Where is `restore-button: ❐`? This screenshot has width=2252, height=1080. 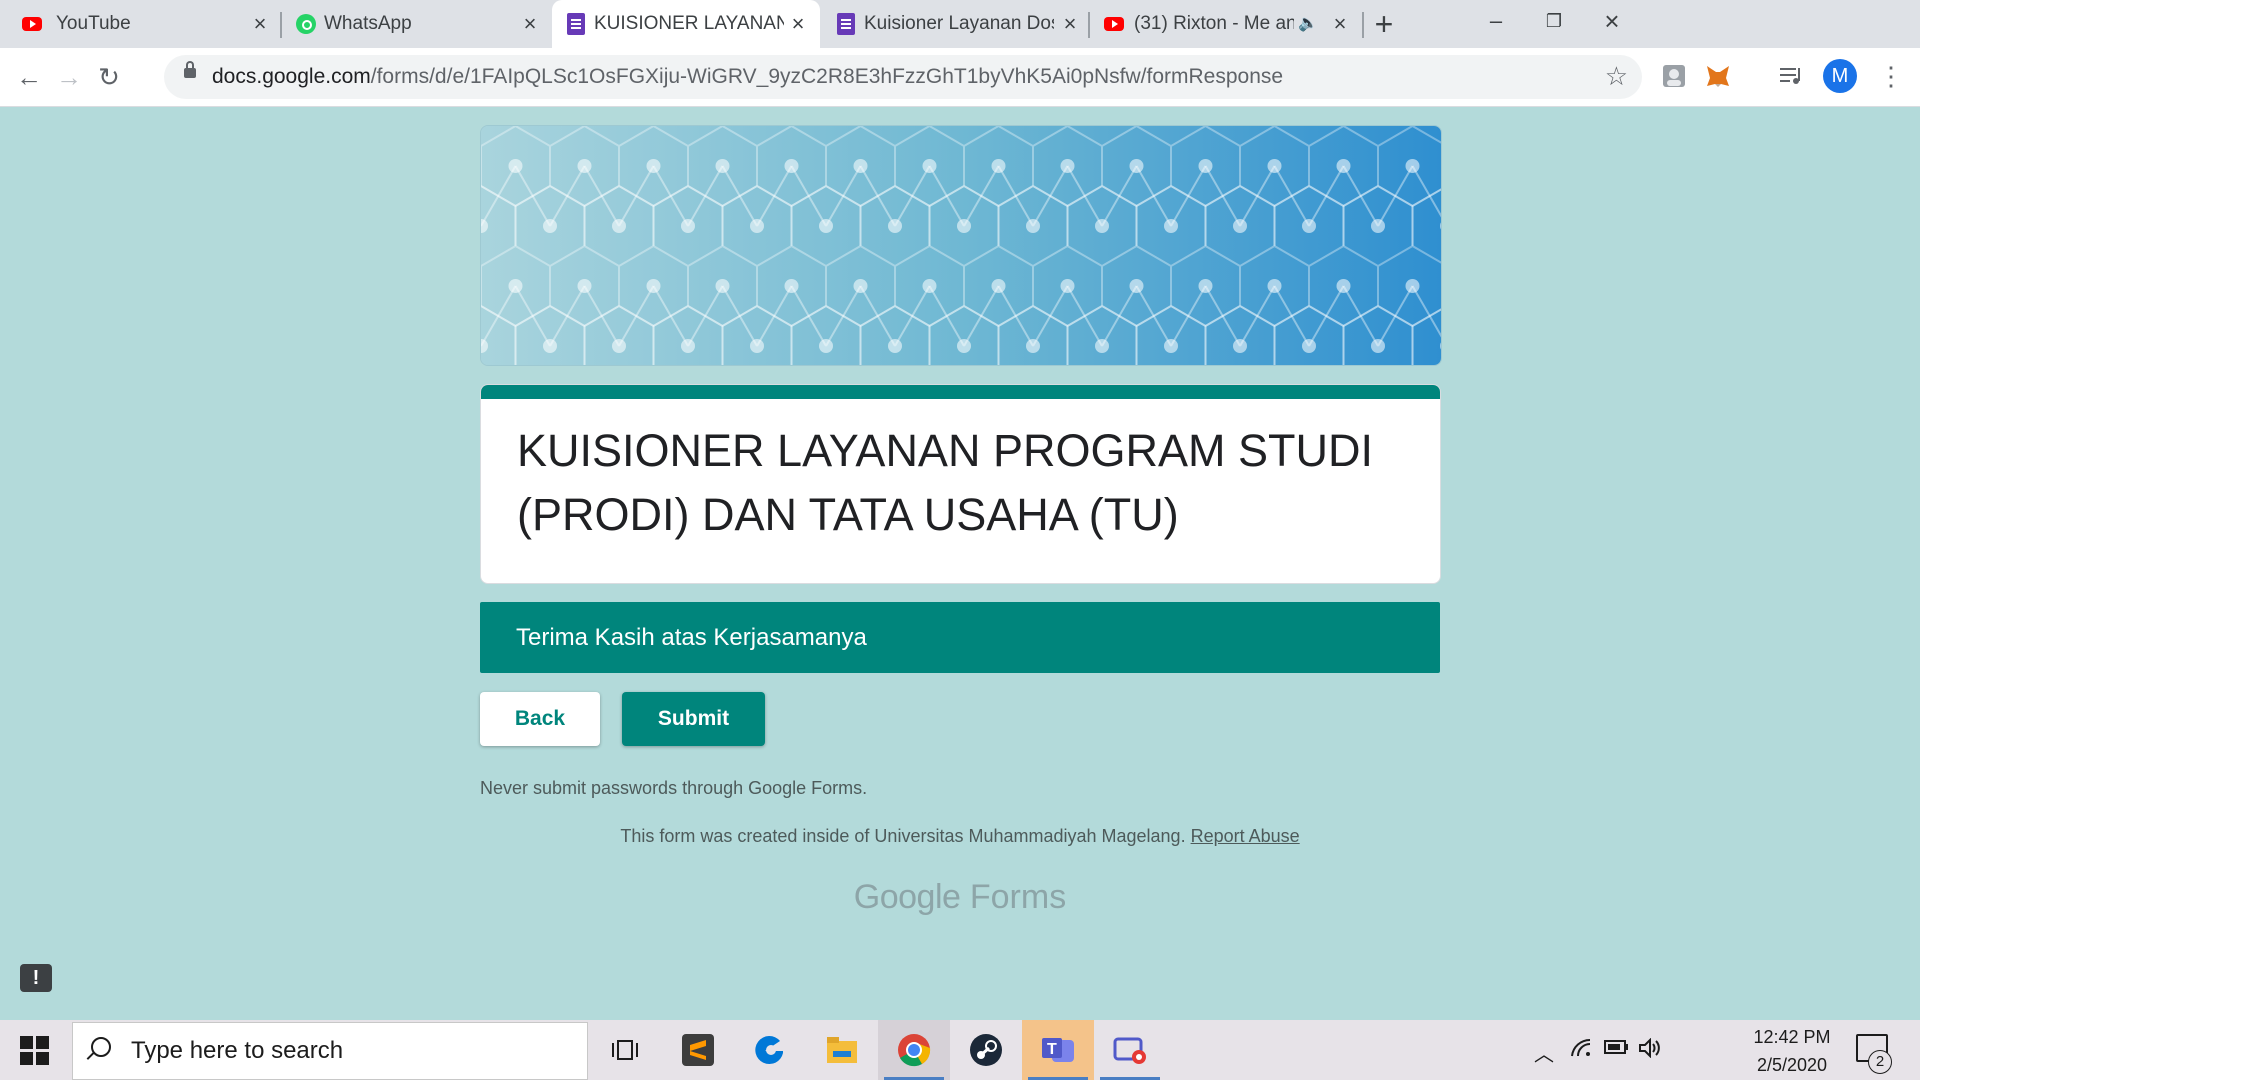 restore-button: ❐ is located at coordinates (1554, 21).